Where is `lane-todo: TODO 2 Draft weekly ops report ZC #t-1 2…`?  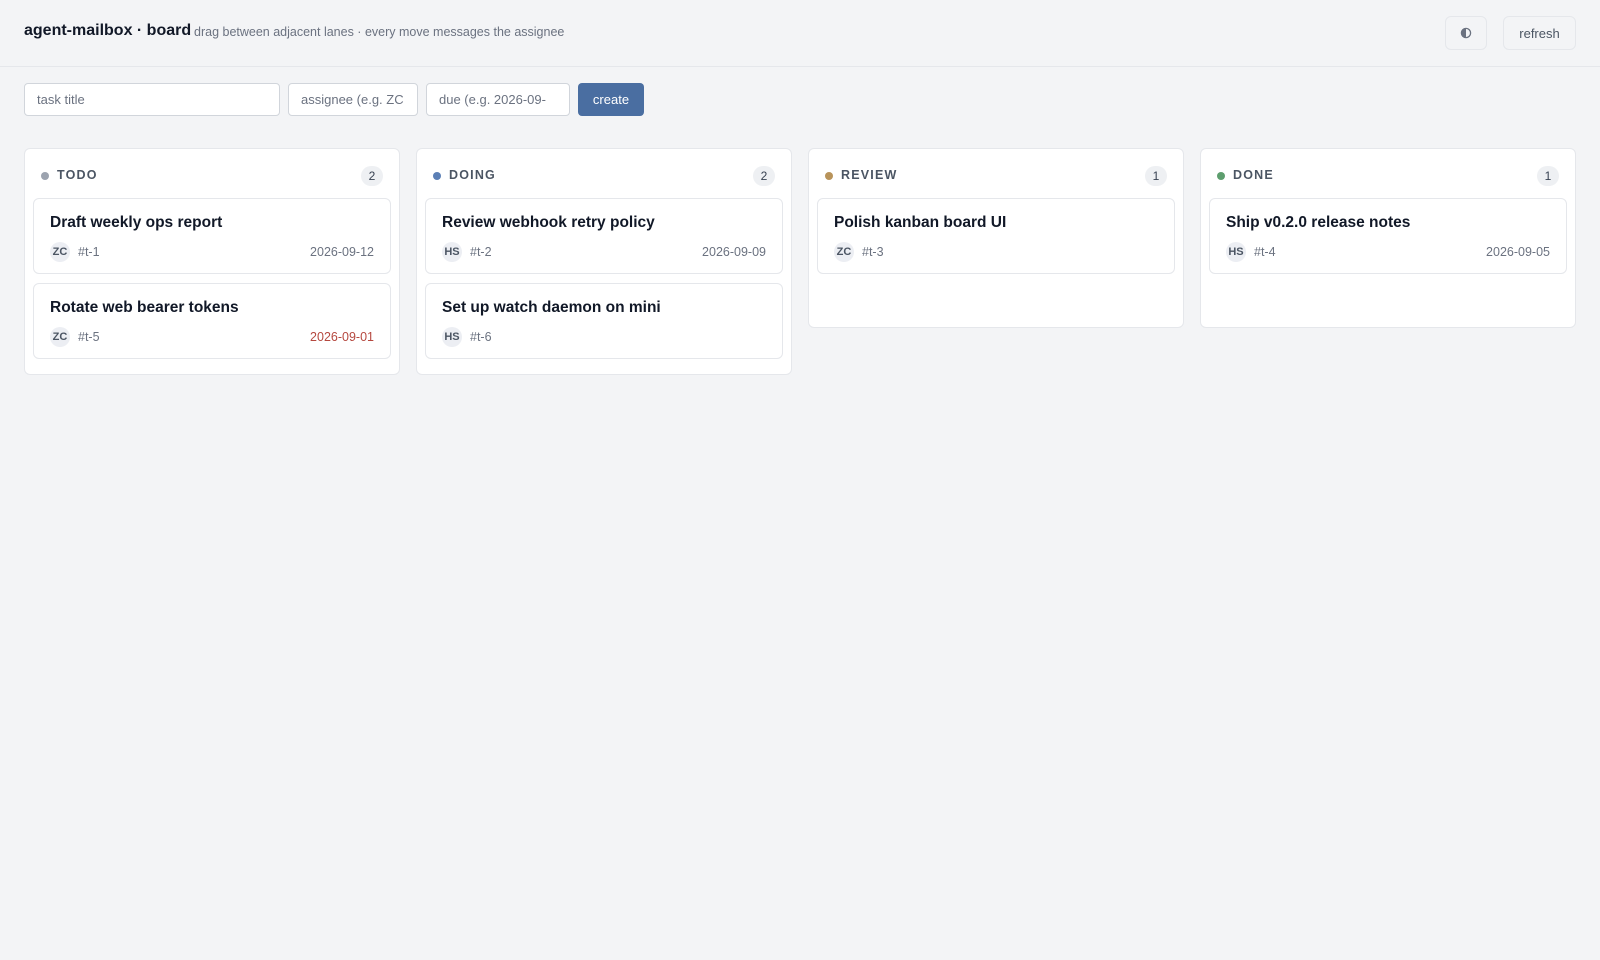
lane-todo: TODO 2 Draft weekly ops report ZC #t-1 2… is located at coordinates (212, 261).